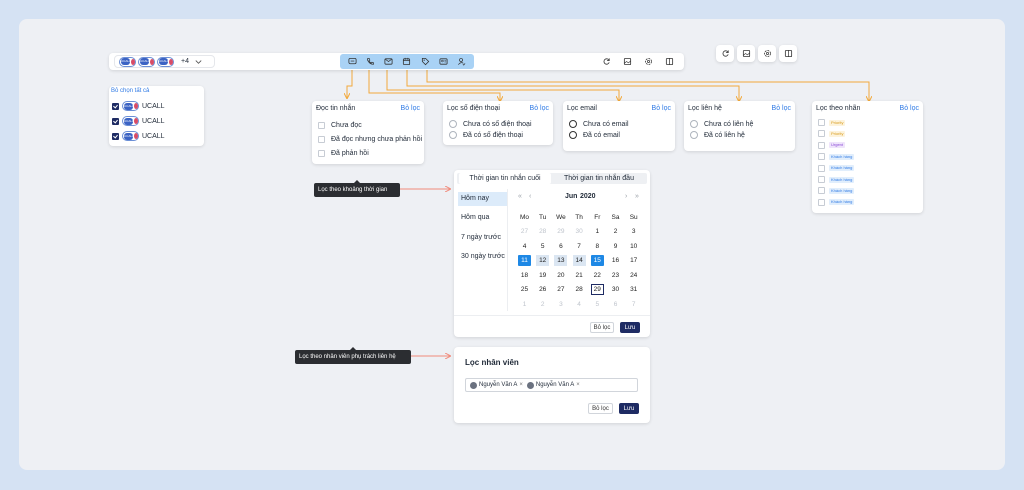  Describe the element at coordinates (370, 139) in the screenshot. I see `filter-option: Đã đọc nhưng chưa phản hồi` at that location.